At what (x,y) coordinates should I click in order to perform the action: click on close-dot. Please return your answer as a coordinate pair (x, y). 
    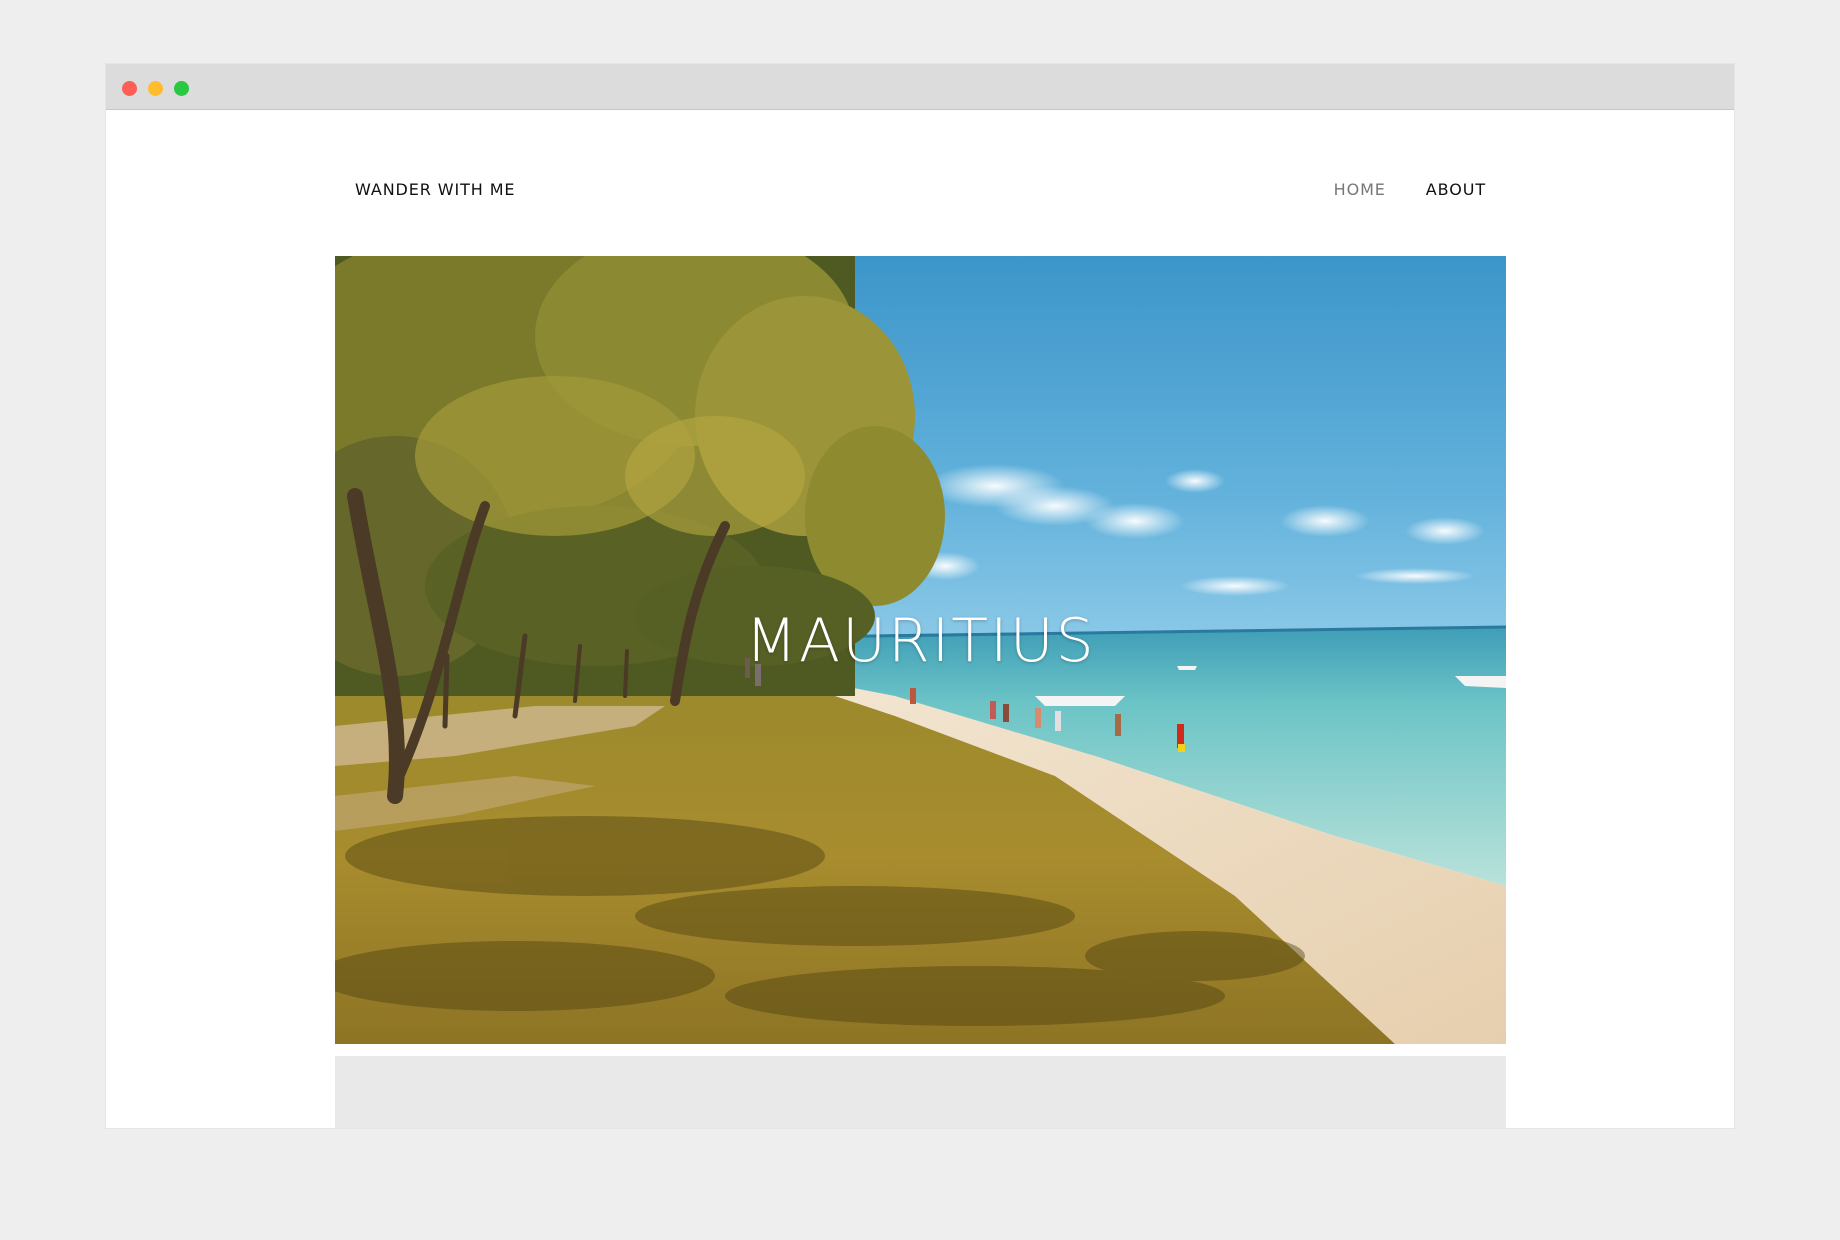
    Looking at the image, I should click on (129, 88).